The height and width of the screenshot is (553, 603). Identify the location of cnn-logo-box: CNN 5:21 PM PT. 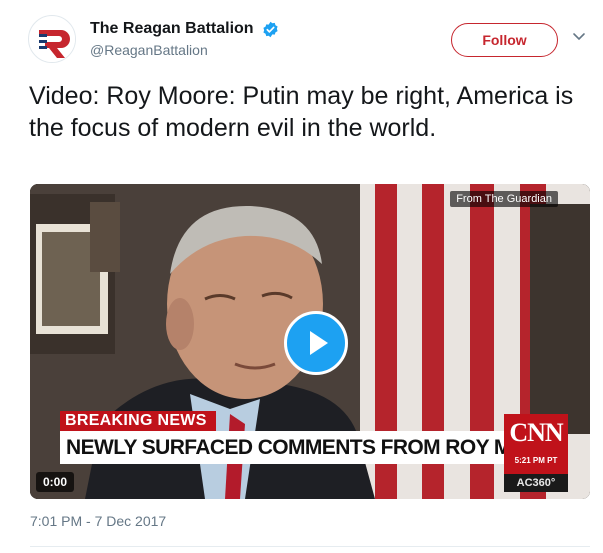
(536, 444).